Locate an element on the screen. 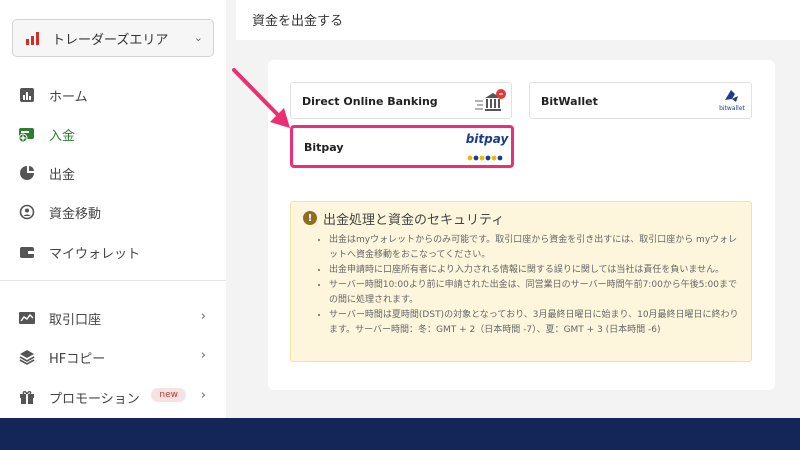 This screenshot has height=450, width=800. bar-chart-icon is located at coordinates (32, 38).